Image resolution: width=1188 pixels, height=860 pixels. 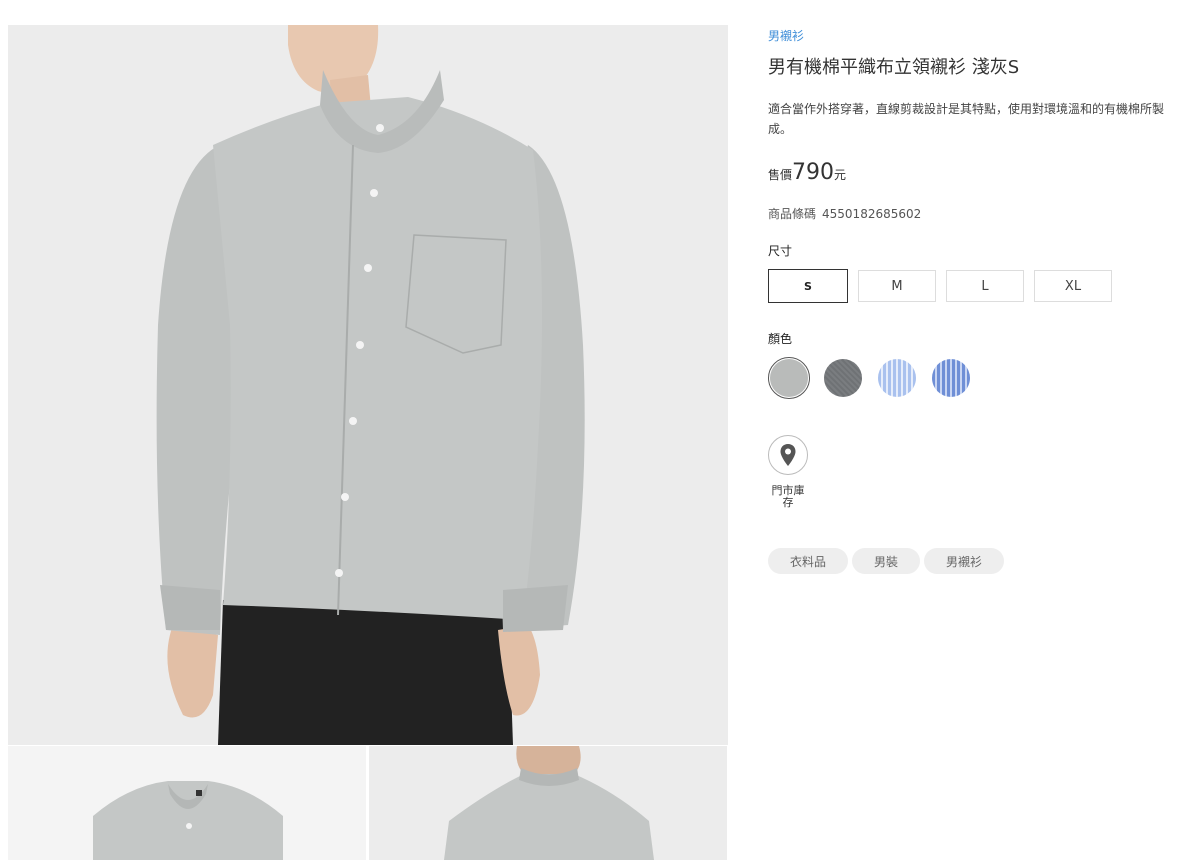 What do you see at coordinates (897, 286) in the screenshot?
I see `size-option-m: M` at bounding box center [897, 286].